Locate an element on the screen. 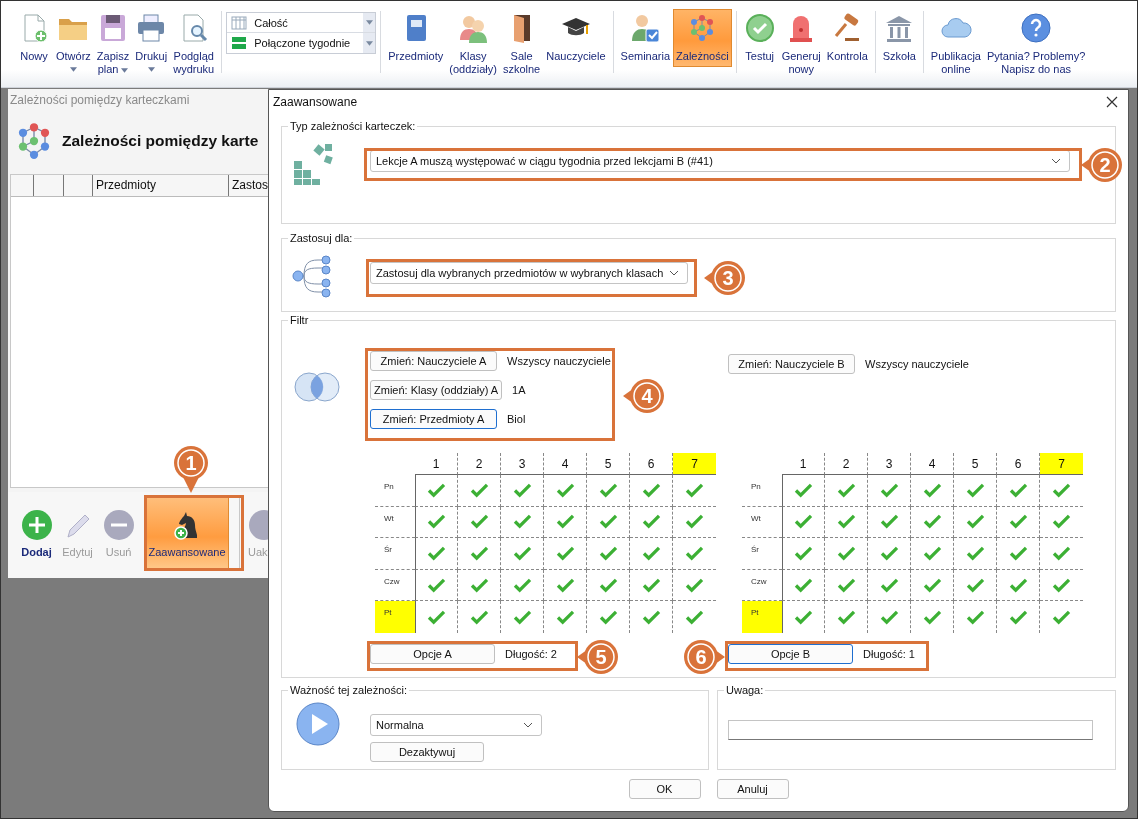 The width and height of the screenshot is (1138, 819). toolbar-button: Testuj is located at coordinates (759, 44).